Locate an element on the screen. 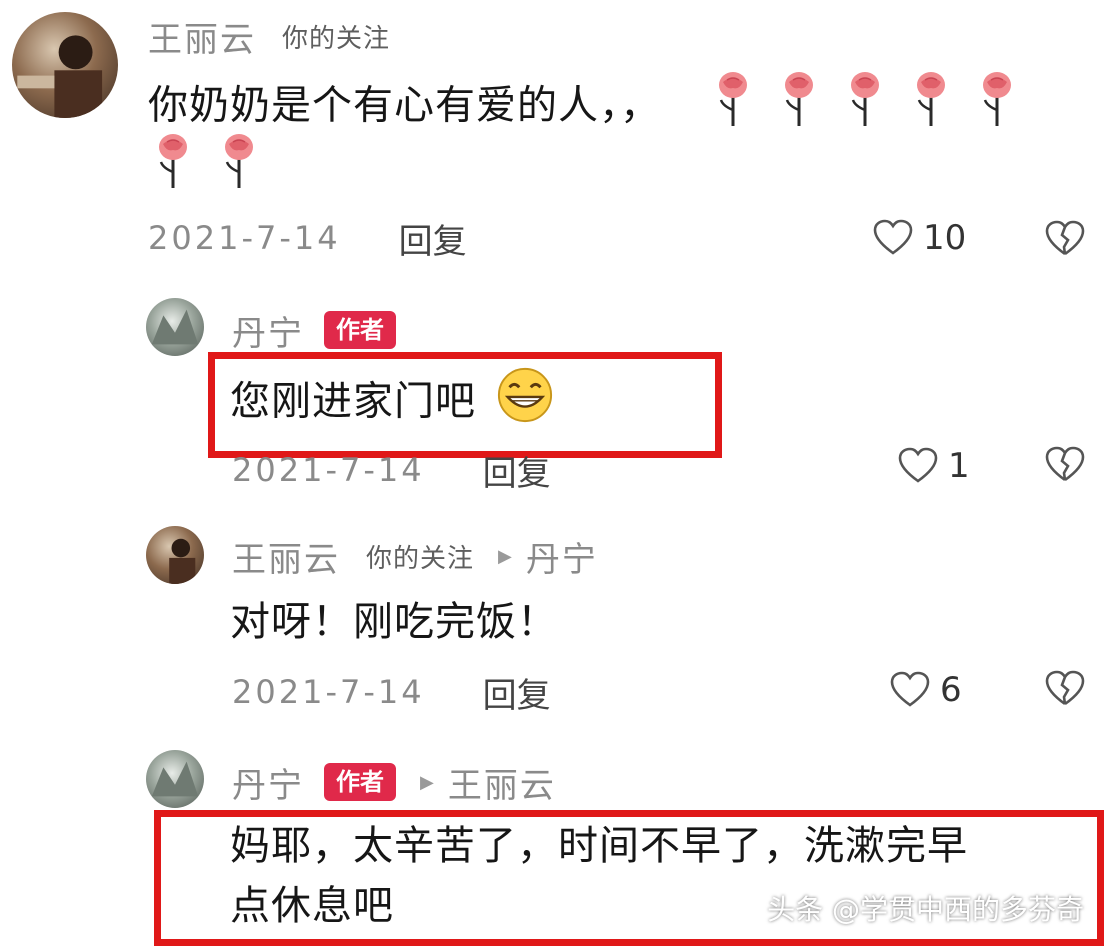 The height and width of the screenshot is (946, 1108). like-button: 1 is located at coordinates (934, 466).